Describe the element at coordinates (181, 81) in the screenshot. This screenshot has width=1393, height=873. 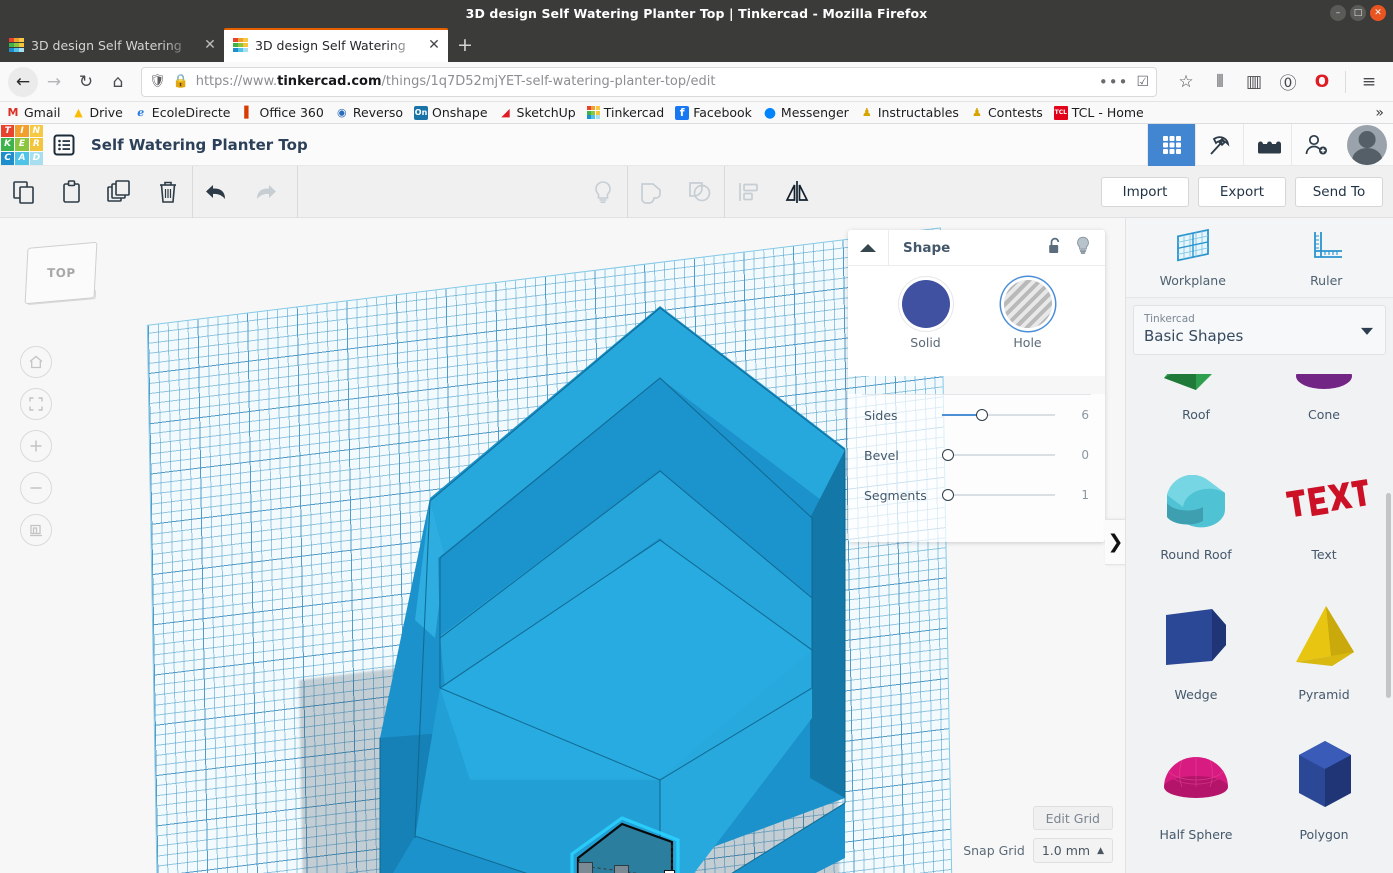
I see `lock-icon: 🔒` at that location.